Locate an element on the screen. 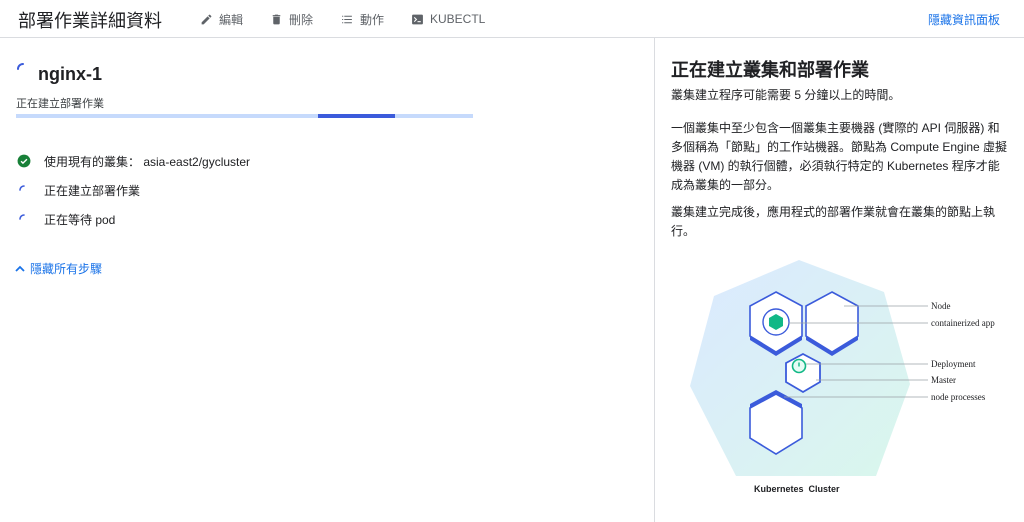 This screenshot has width=1024, height=522. page-title: 部署作業詳細資料 is located at coordinates (90, 21).